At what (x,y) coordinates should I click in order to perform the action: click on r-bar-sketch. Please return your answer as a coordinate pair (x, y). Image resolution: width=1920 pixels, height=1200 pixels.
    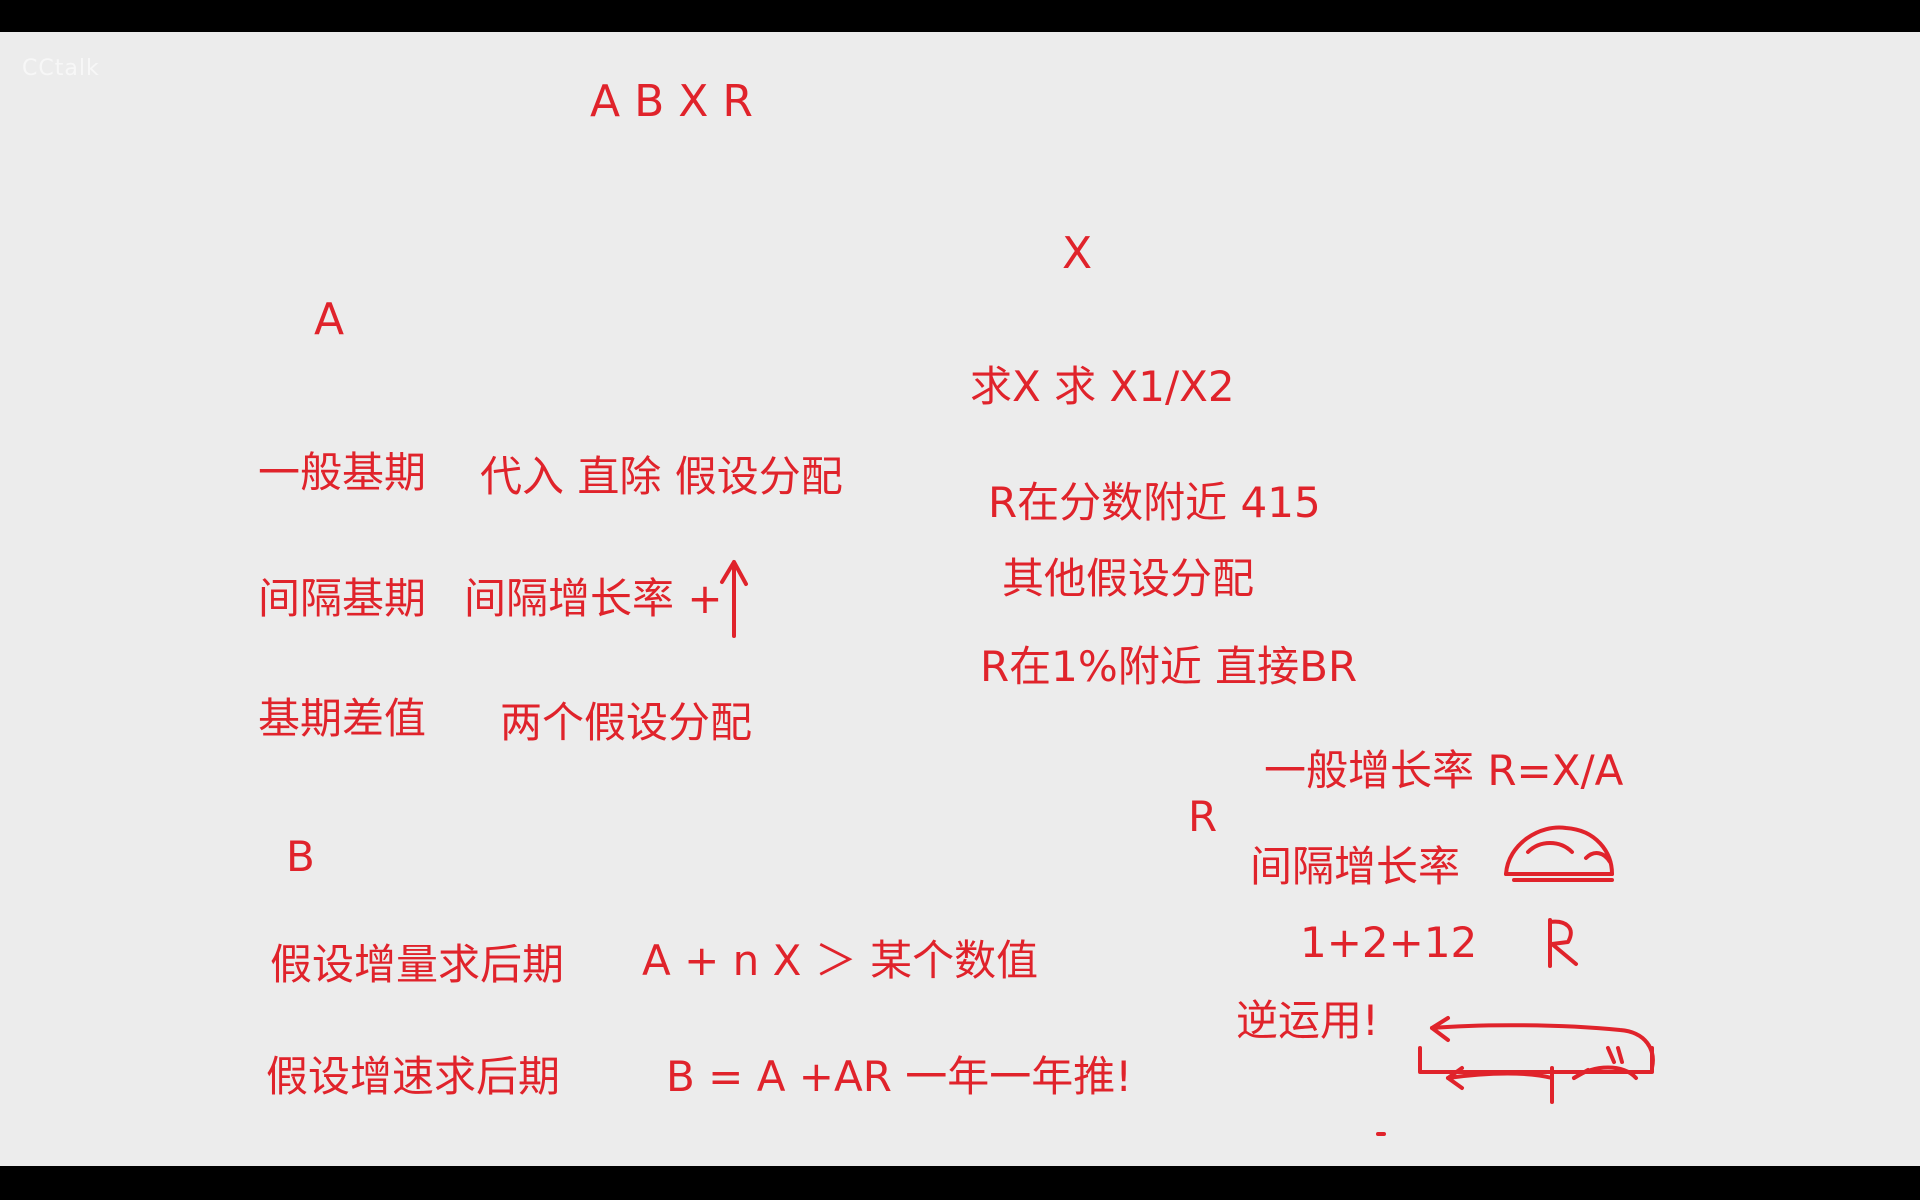
    Looking at the image, I should click on (1563, 943).